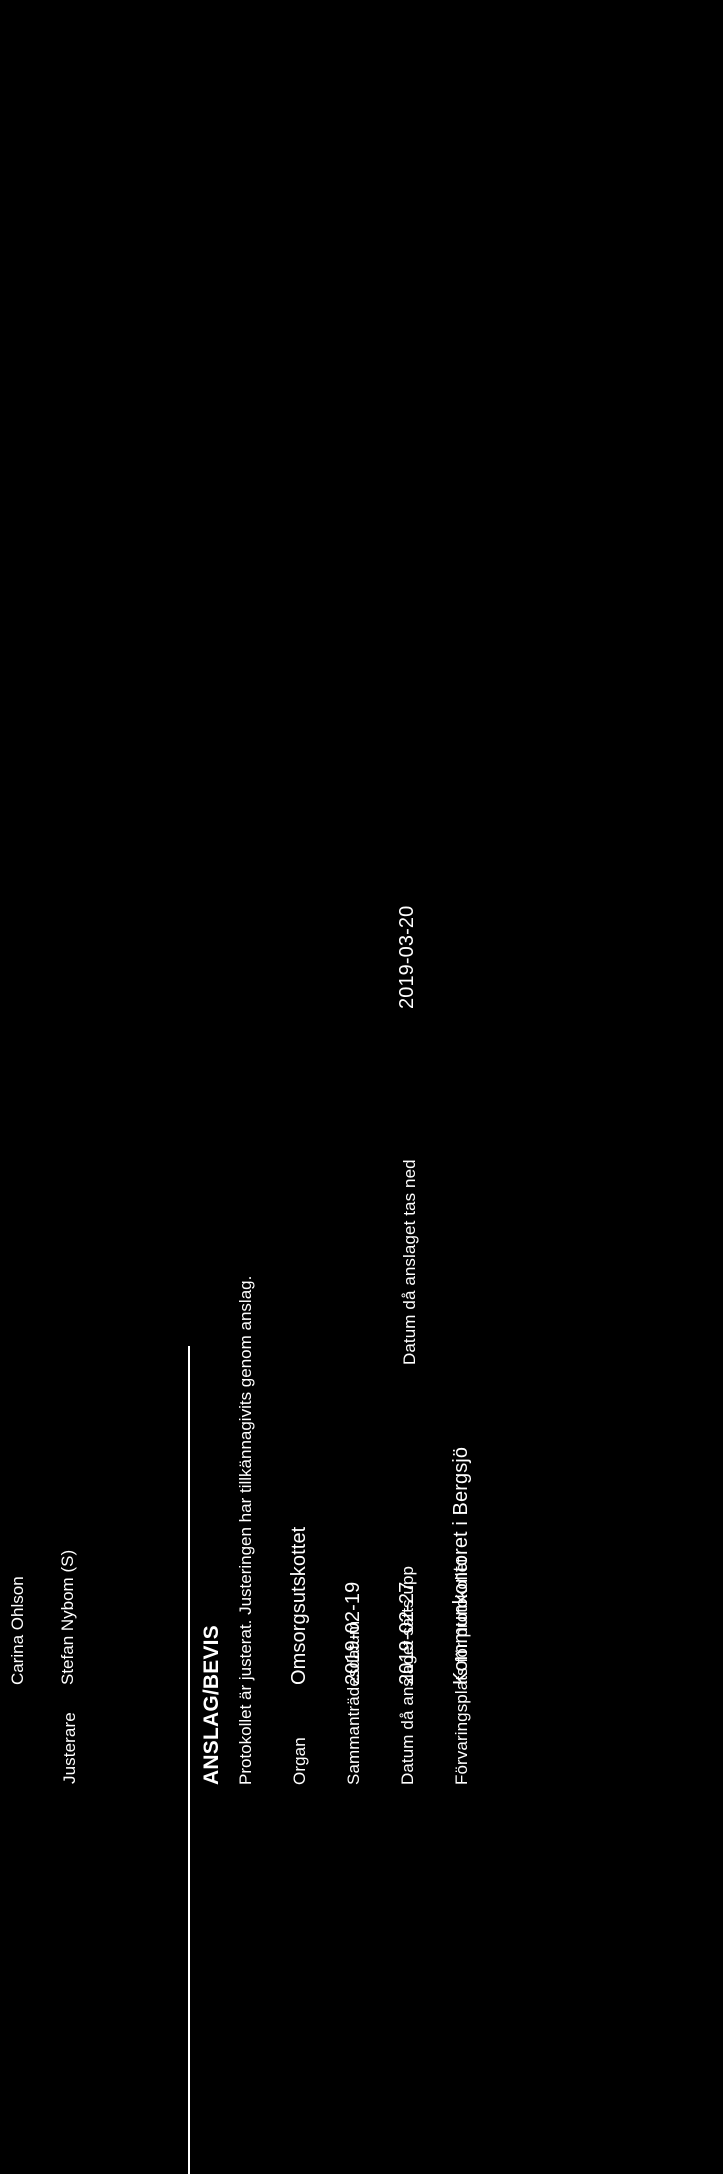 Image resolution: width=723 pixels, height=2174 pixels. I want to click on anslag-ned-value-row: 2019-03-20, so click(407, 957).